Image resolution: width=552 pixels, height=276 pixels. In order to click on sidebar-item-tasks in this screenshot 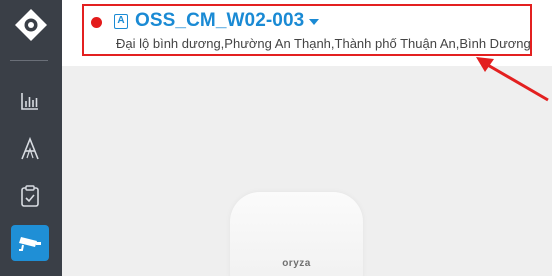, I will do `click(30, 196)`.